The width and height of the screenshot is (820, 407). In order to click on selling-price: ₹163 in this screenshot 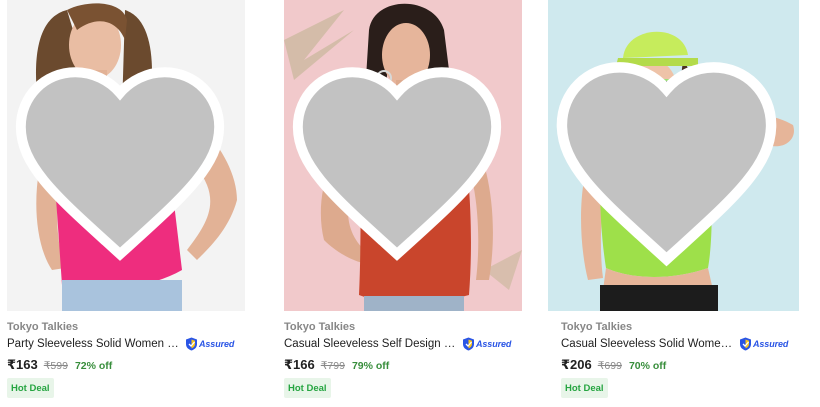, I will do `click(22, 364)`.